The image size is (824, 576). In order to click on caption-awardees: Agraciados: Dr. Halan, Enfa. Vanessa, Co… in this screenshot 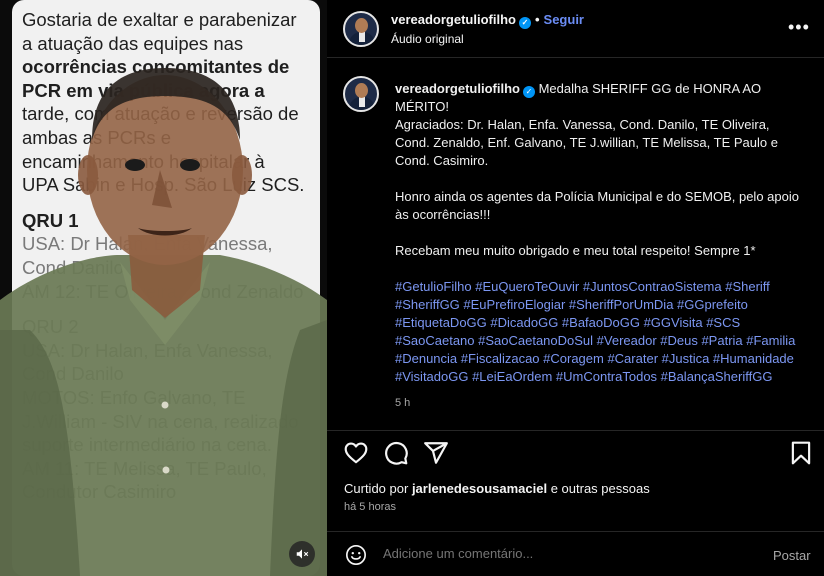, I will do `click(586, 142)`.